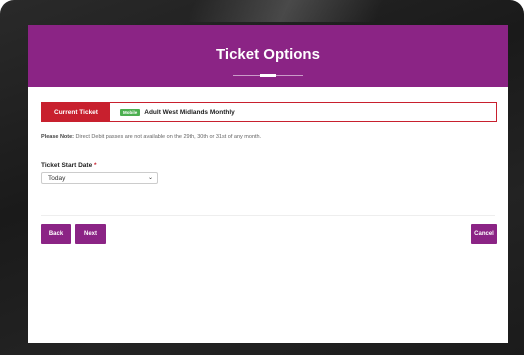 This screenshot has width=524, height=355. Describe the element at coordinates (57, 178) in the screenshot. I see `start-date-value: Today` at that location.